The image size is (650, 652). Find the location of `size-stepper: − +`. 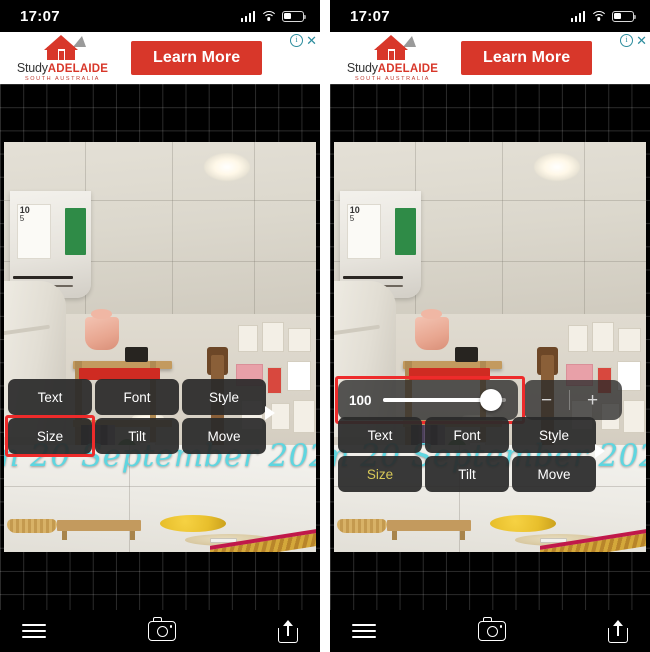

size-stepper: − + is located at coordinates (573, 400).